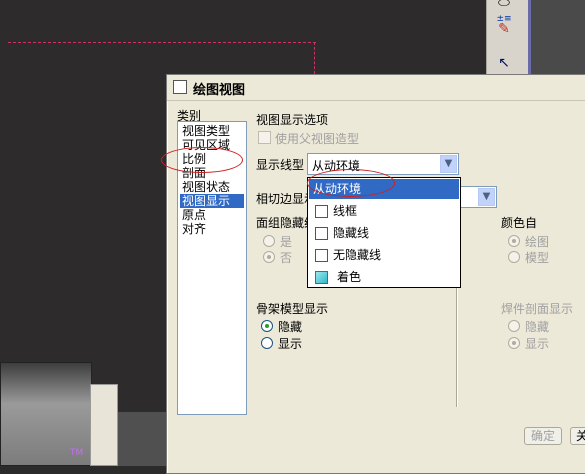 This screenshot has height=474, width=585. What do you see at coordinates (194, 215) in the screenshot?
I see `category-item-origin: 原点` at bounding box center [194, 215].